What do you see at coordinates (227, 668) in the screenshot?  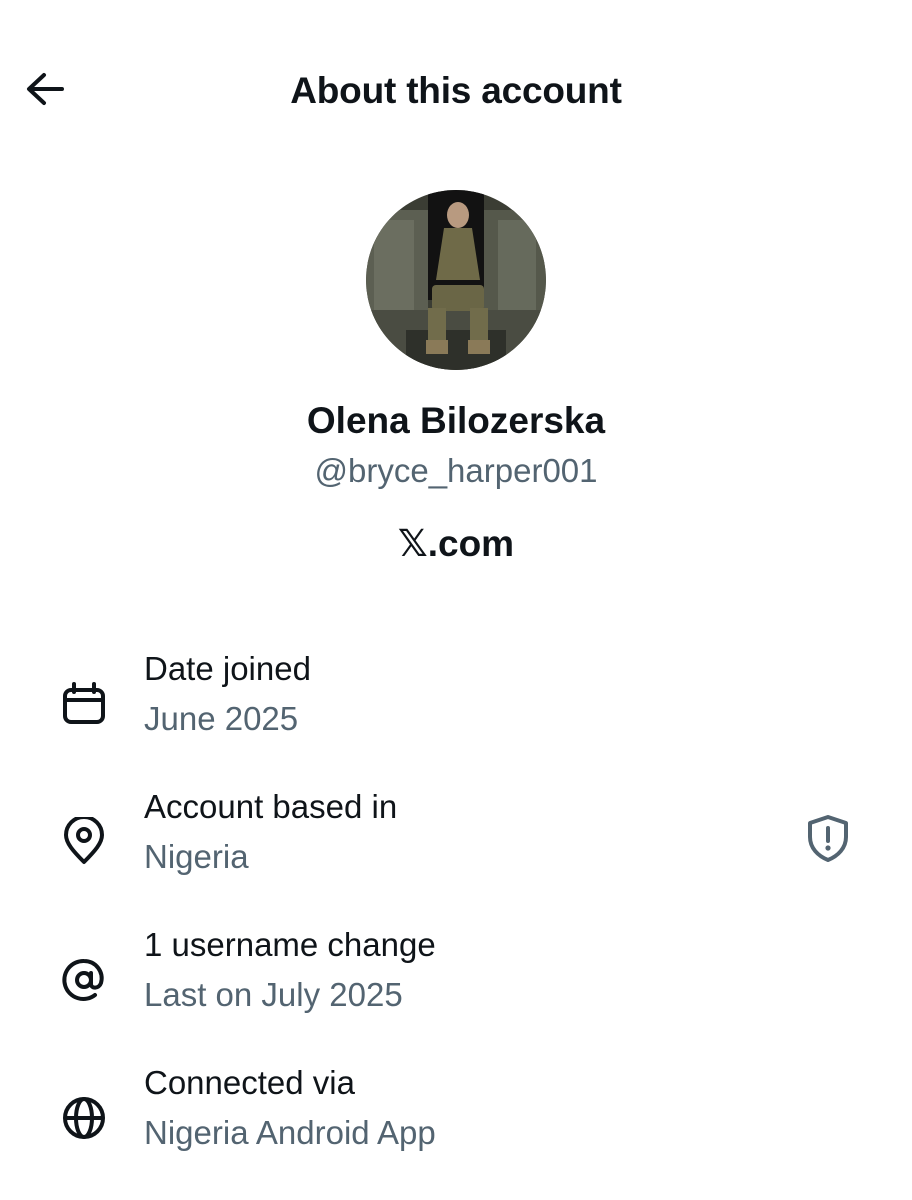 I see `info-title: Date joined` at bounding box center [227, 668].